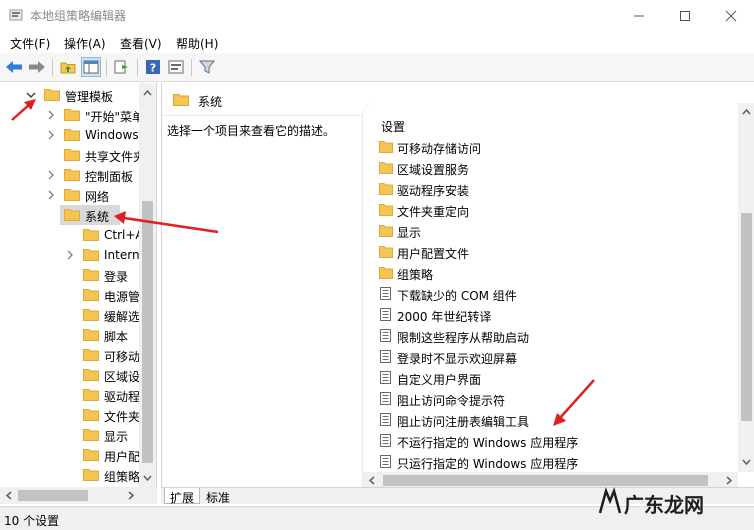 This screenshot has height=530, width=754. I want to click on list-folder-item: 组策略, so click(554, 273).